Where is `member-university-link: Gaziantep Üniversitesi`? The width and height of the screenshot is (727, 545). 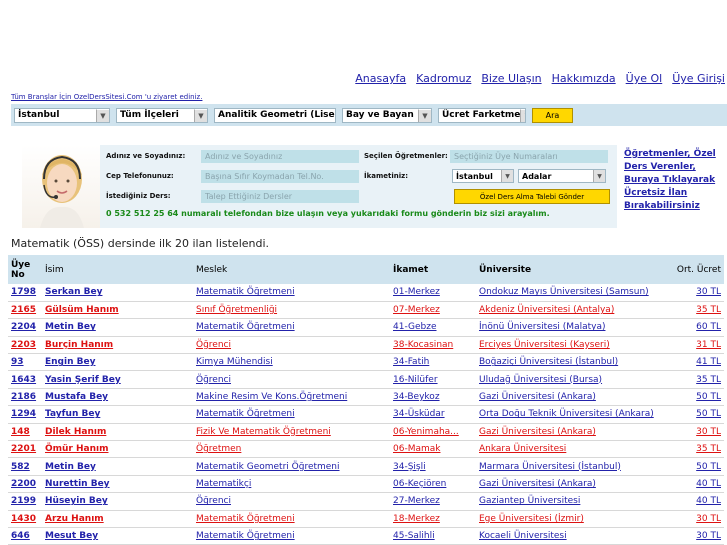
member-university-link: Gaziantep Üniversitesi is located at coordinates (529, 501).